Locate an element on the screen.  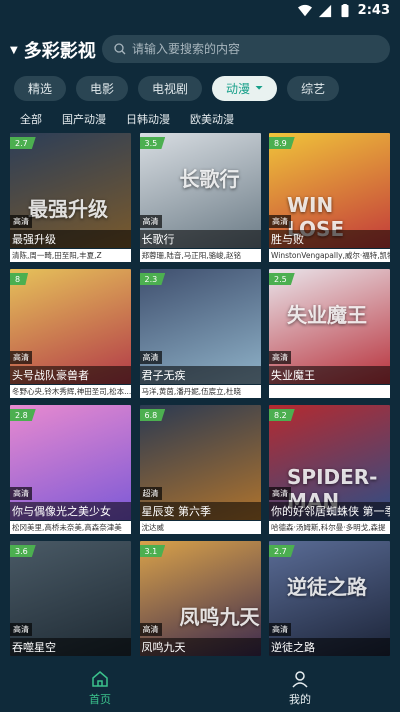
menu-caret-icon: ▼ is located at coordinates (14, 50).